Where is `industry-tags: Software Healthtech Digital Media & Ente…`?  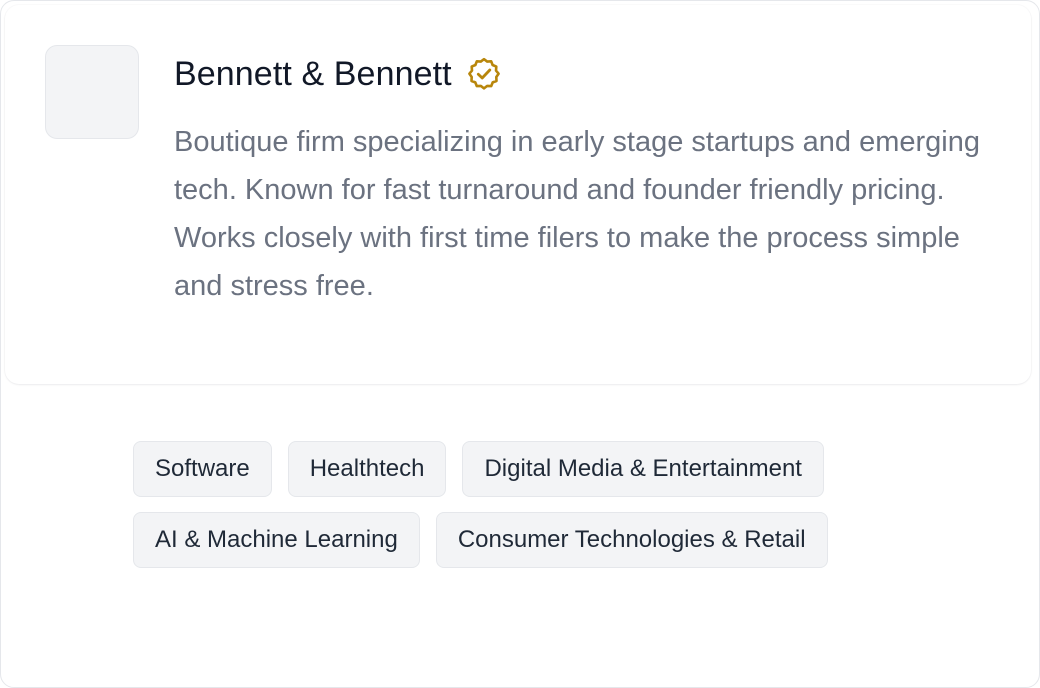
industry-tags: Software Healthtech Digital Media & Ente… is located at coordinates (533, 504).